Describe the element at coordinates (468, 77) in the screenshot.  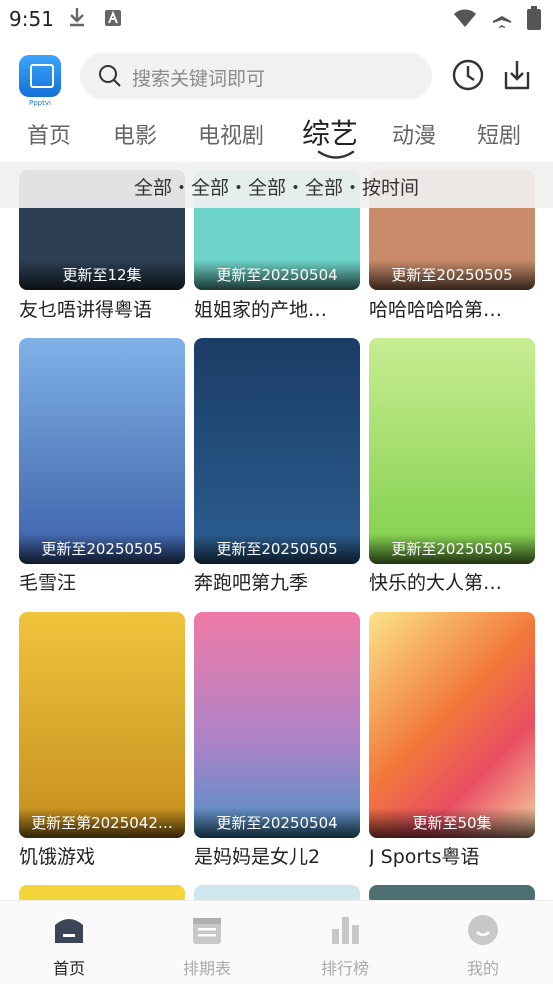
I see `history-icon` at that location.